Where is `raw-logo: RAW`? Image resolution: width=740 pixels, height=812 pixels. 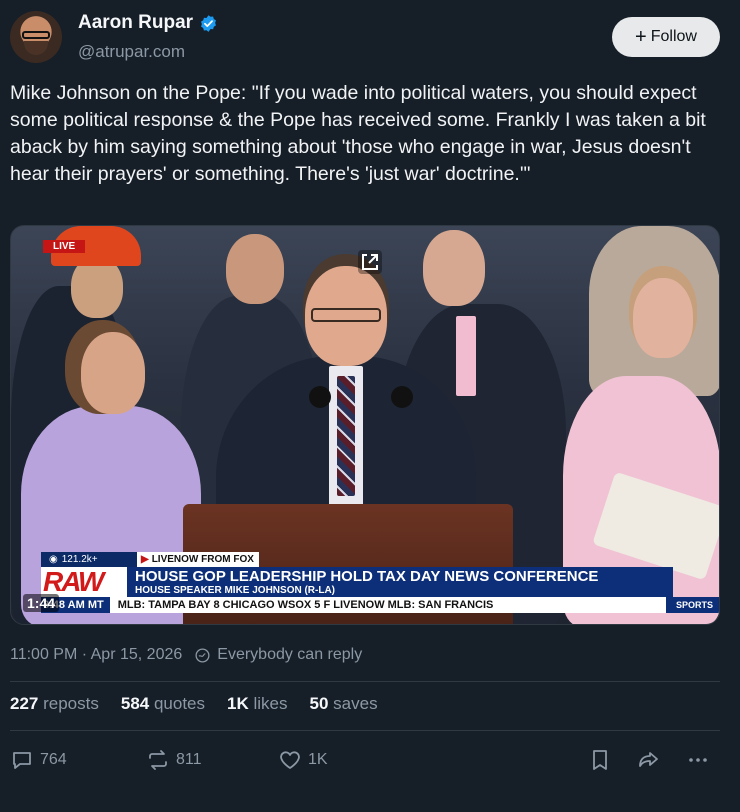
raw-logo: RAW is located at coordinates (84, 581).